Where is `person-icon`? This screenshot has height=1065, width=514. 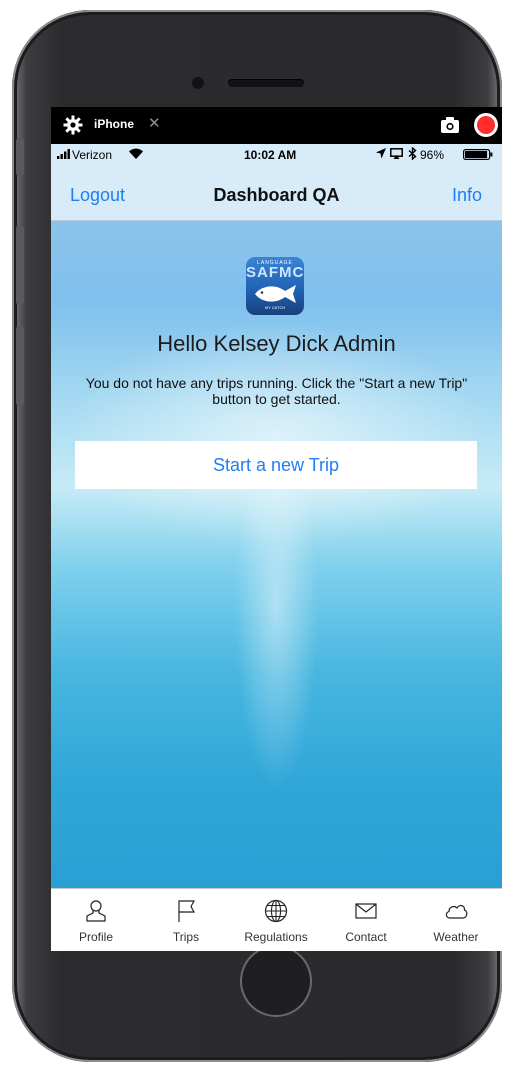
person-icon is located at coordinates (96, 911).